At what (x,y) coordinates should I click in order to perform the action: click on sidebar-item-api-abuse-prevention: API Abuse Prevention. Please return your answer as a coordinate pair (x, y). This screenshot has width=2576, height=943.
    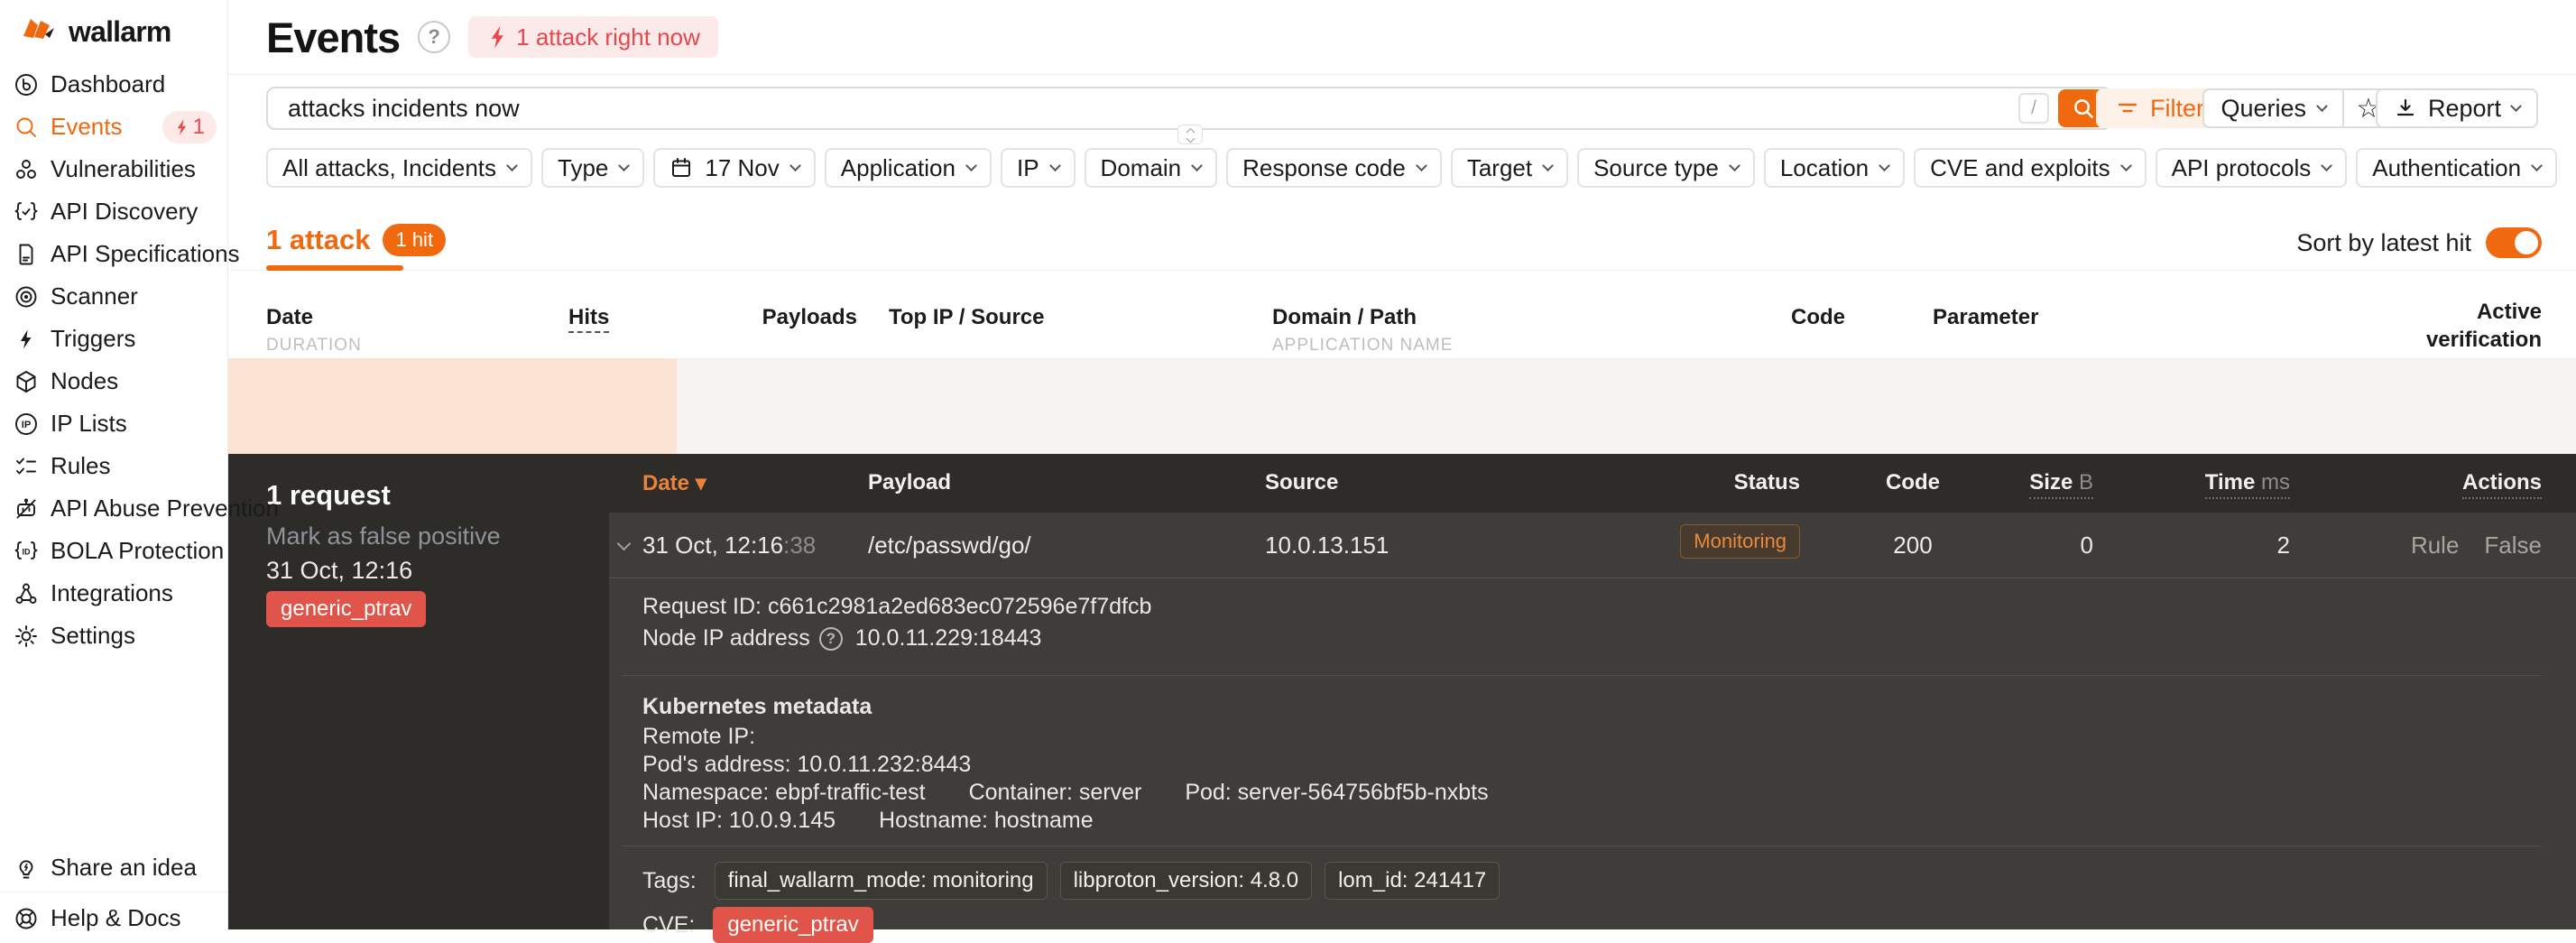
    Looking at the image, I should click on (139, 508).